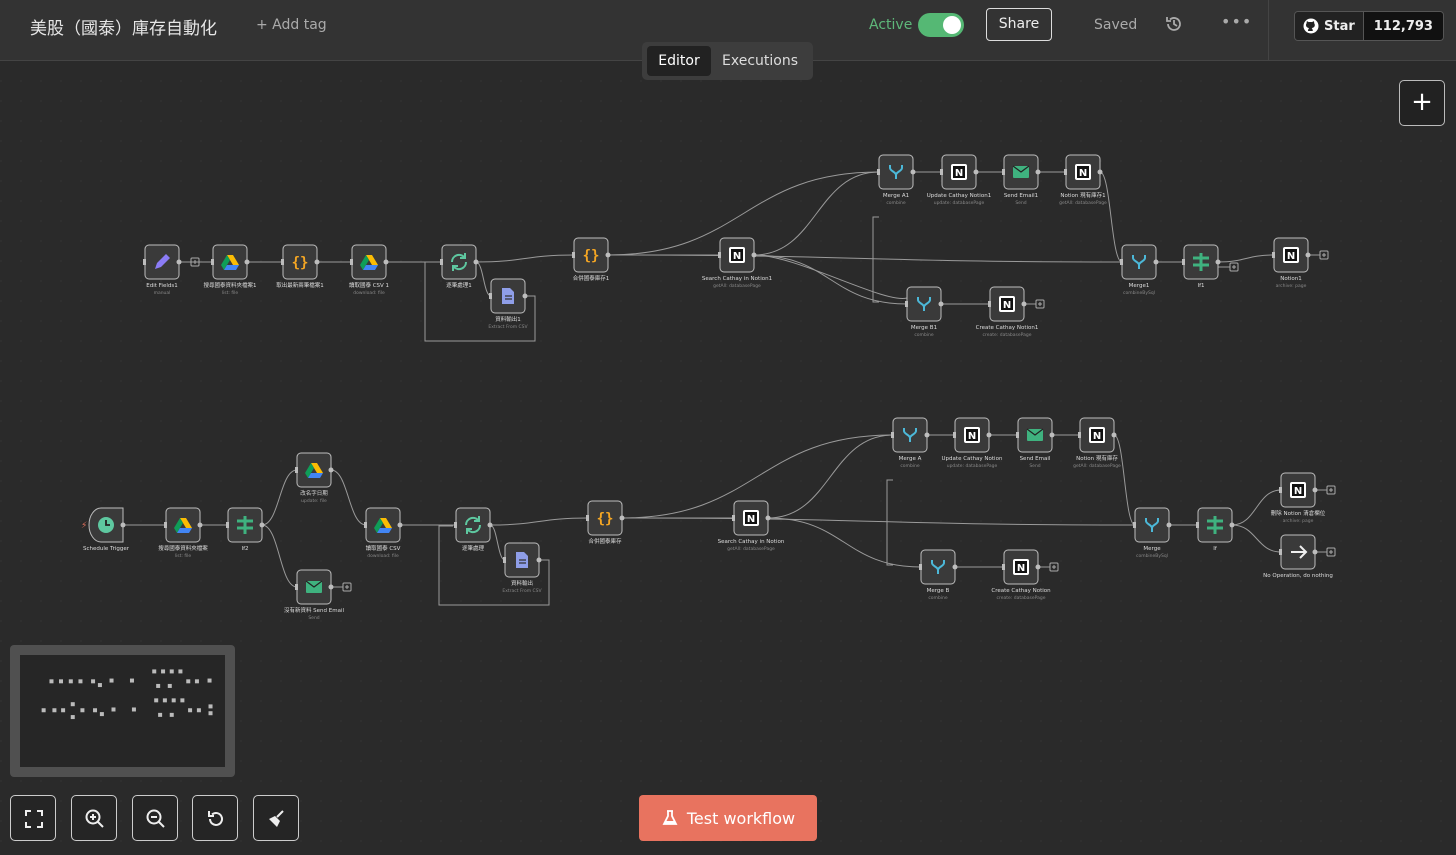  I want to click on zoom-out-button, so click(155, 818).